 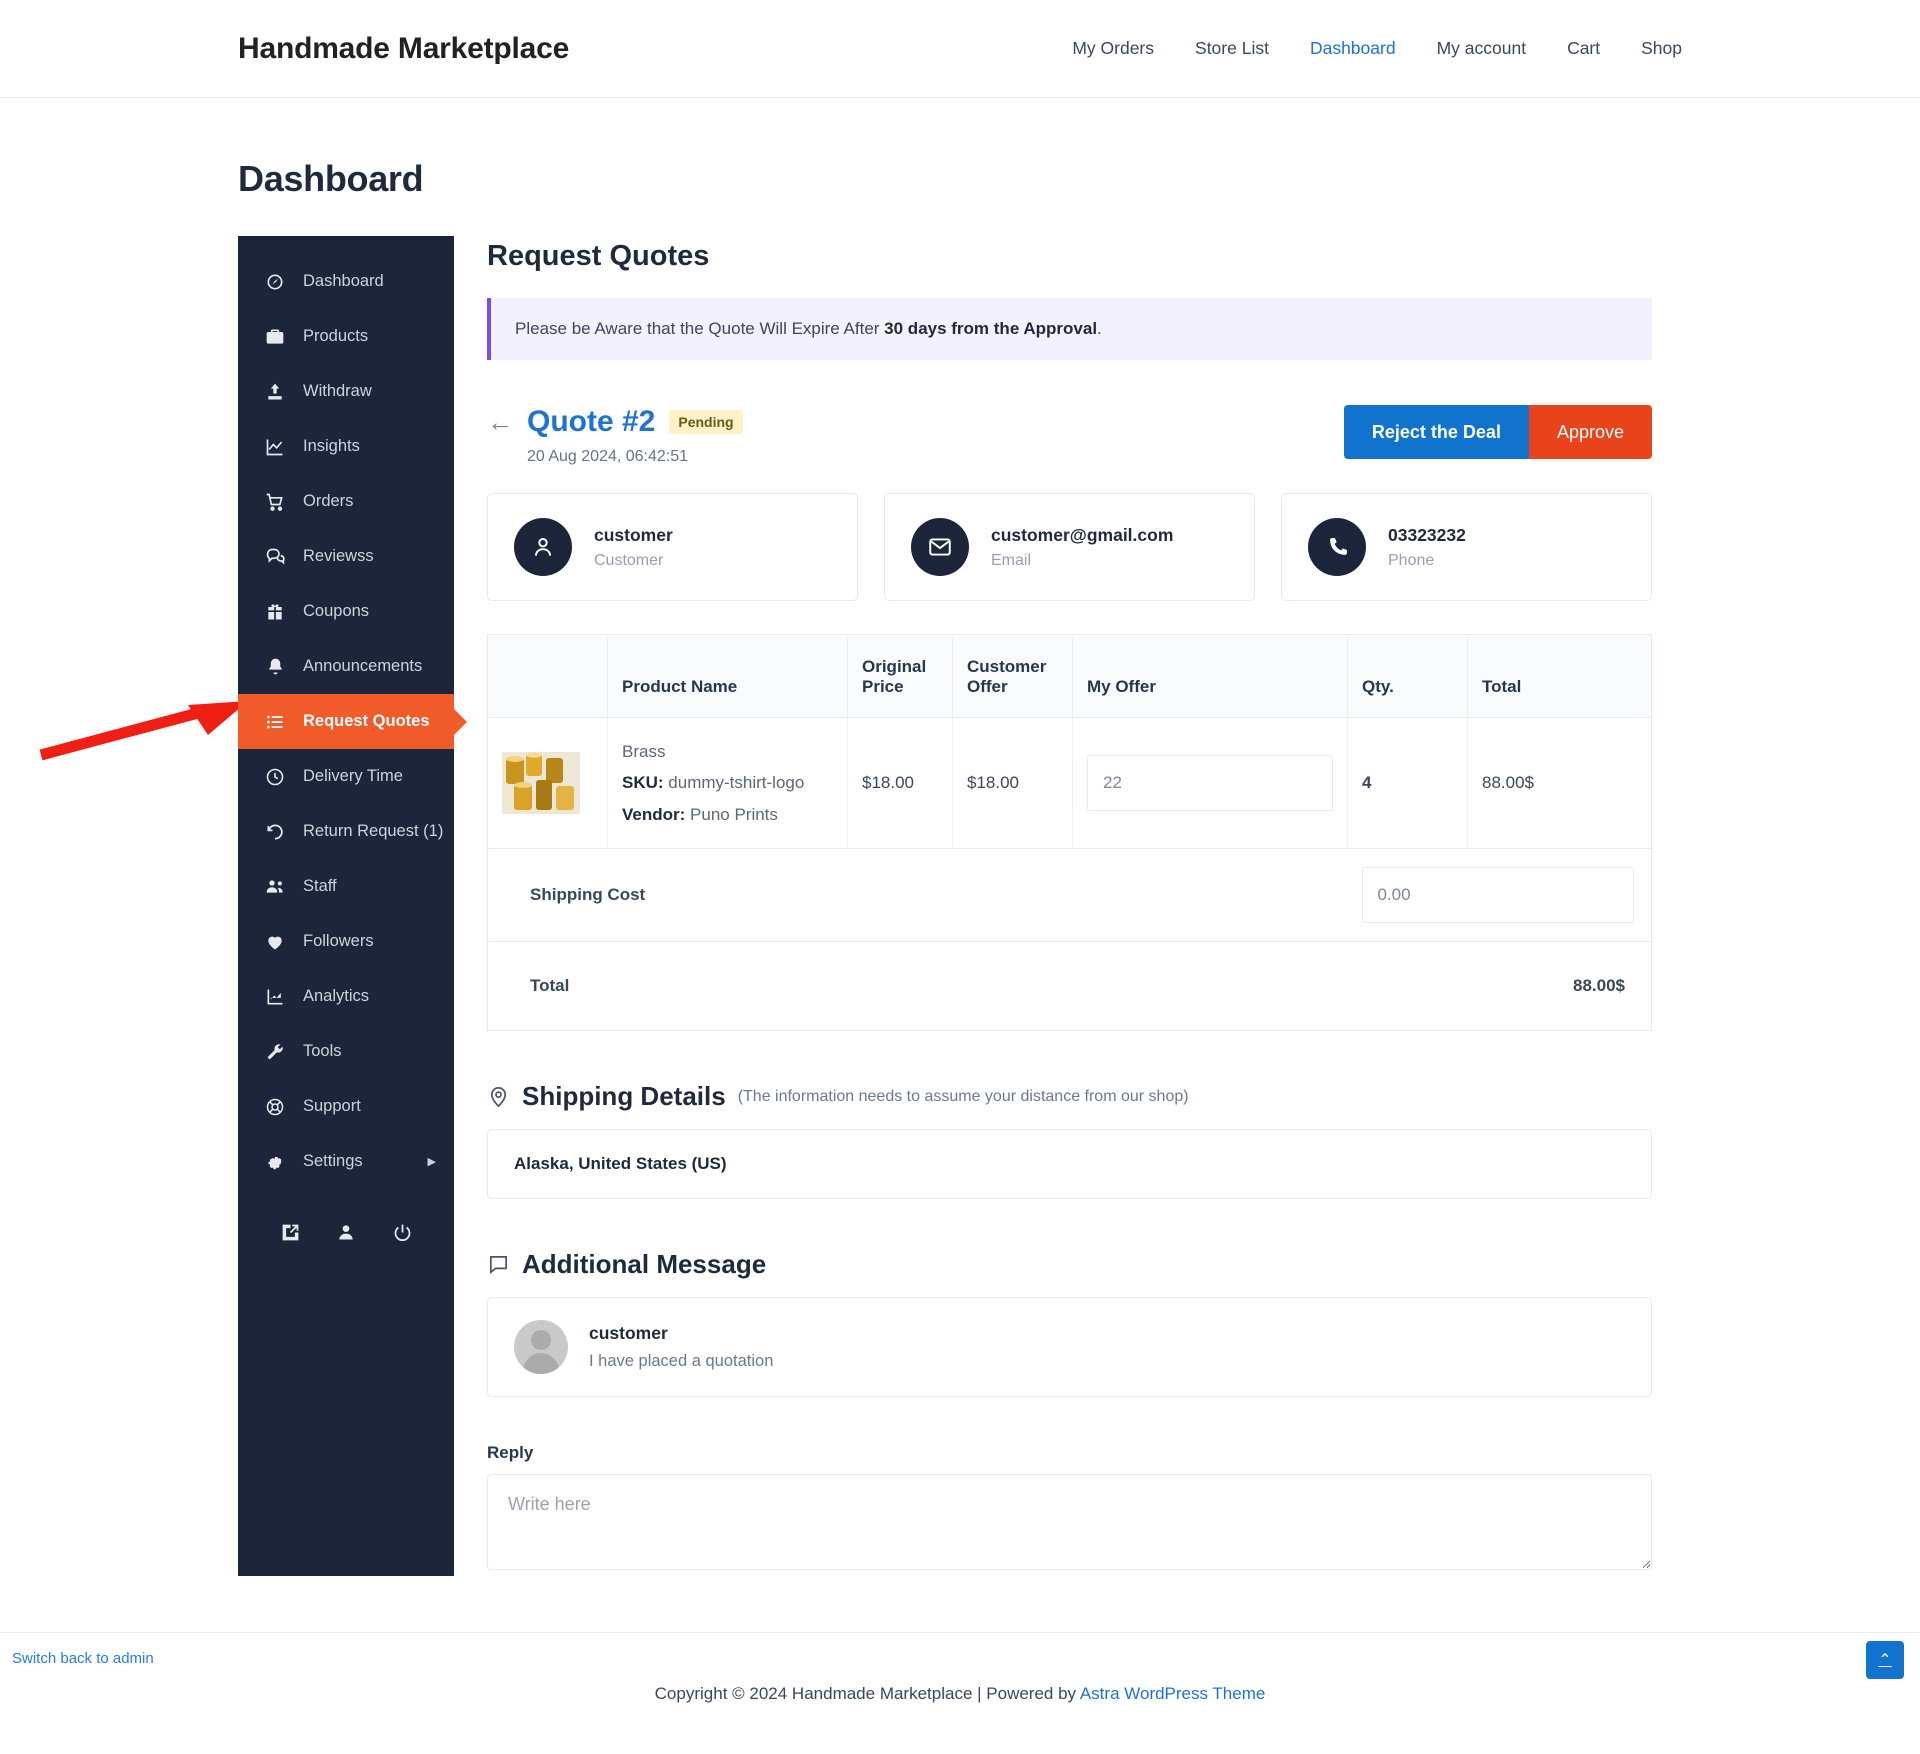 What do you see at coordinates (431, 1162) in the screenshot?
I see `chevron-right-icon: ▶` at bounding box center [431, 1162].